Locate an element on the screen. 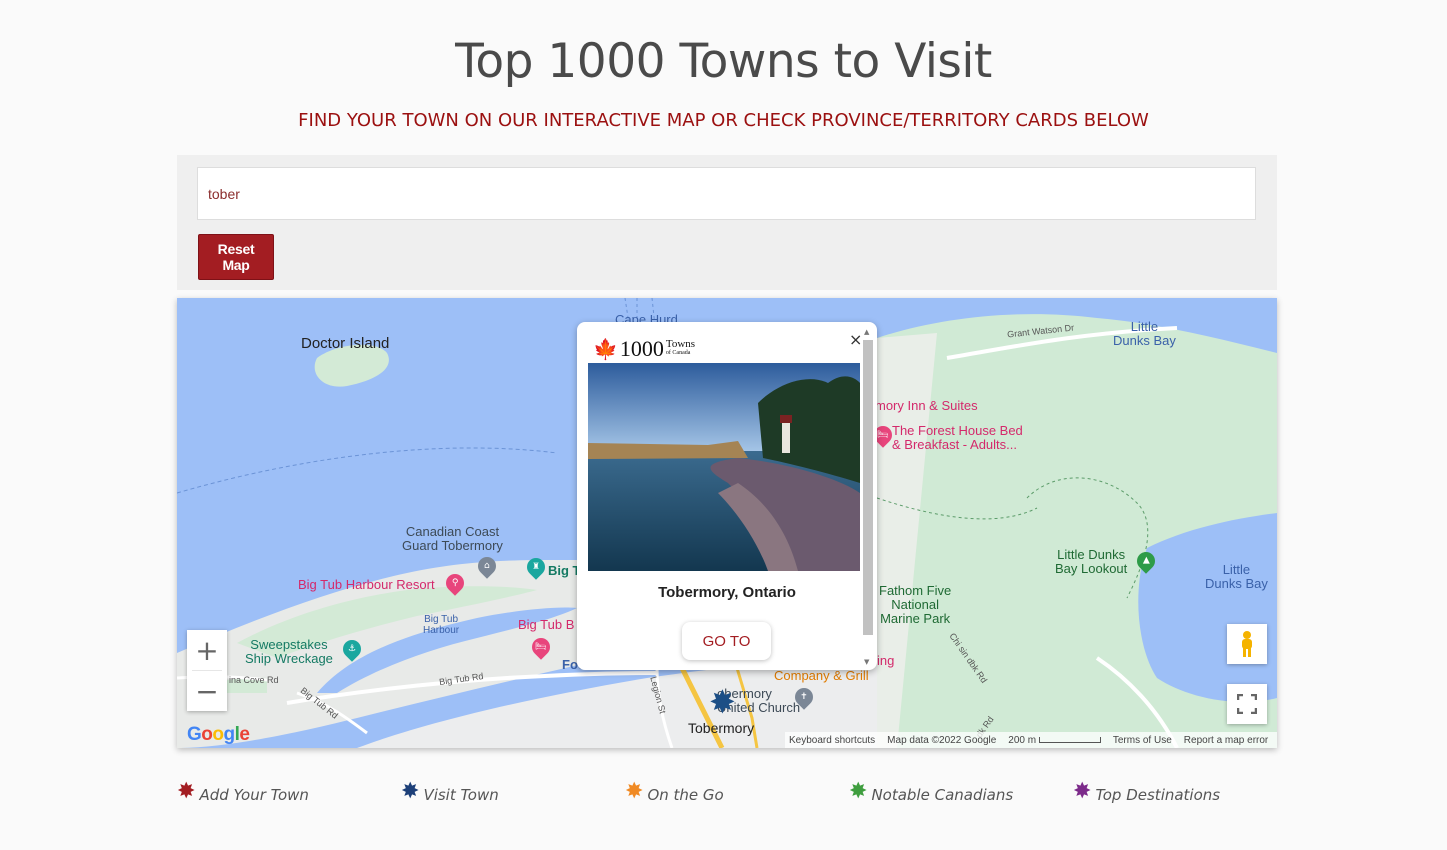  legend-item-add-your-town: ✸ Add Your Town is located at coordinates (243, 791).